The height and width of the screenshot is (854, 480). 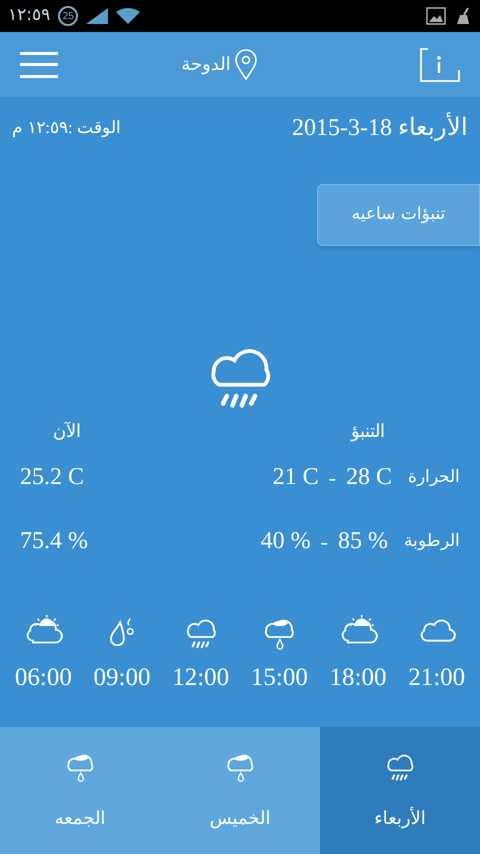 I want to click on hour-label: 06:00, so click(x=43, y=678).